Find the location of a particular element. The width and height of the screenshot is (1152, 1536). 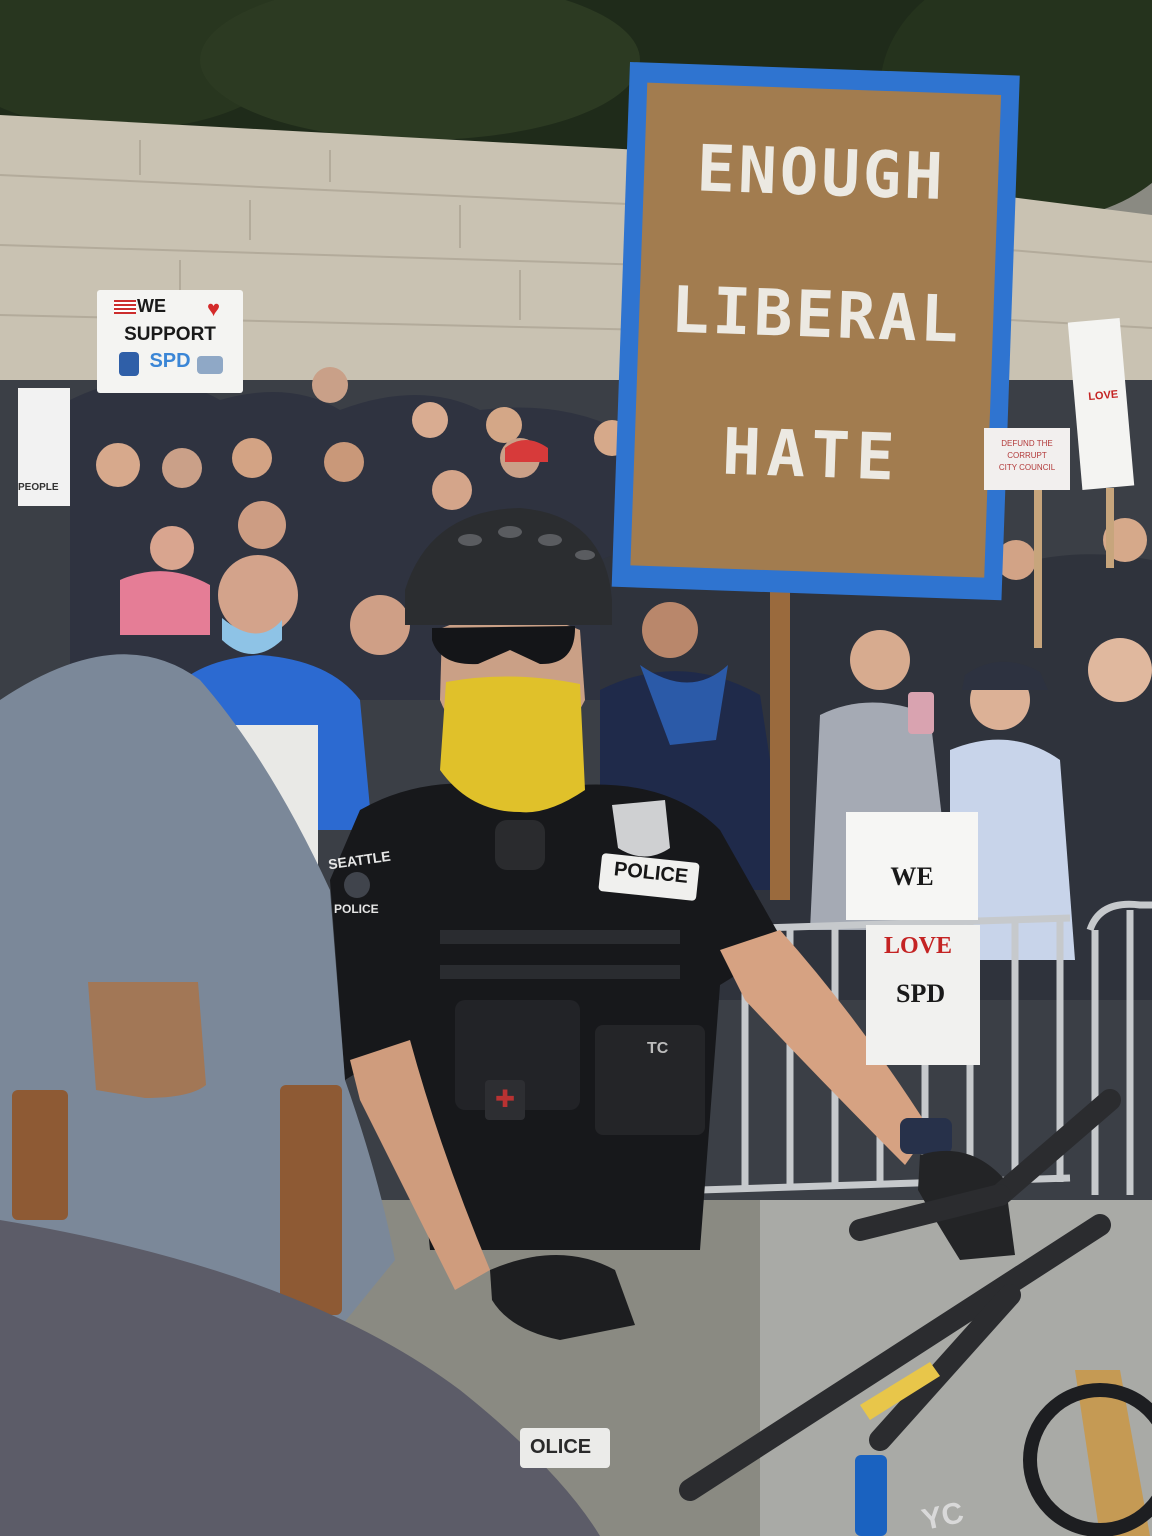

love-sign-line-3: SPD is located at coordinates (921, 993).